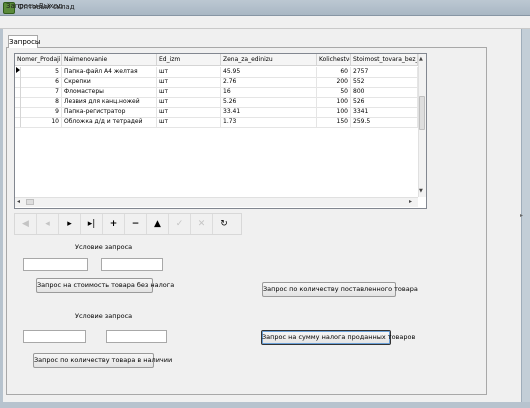 This screenshot has height=408, width=530. What do you see at coordinates (269, 122) in the screenshot?
I see `cell-zena: 1.73` at bounding box center [269, 122].